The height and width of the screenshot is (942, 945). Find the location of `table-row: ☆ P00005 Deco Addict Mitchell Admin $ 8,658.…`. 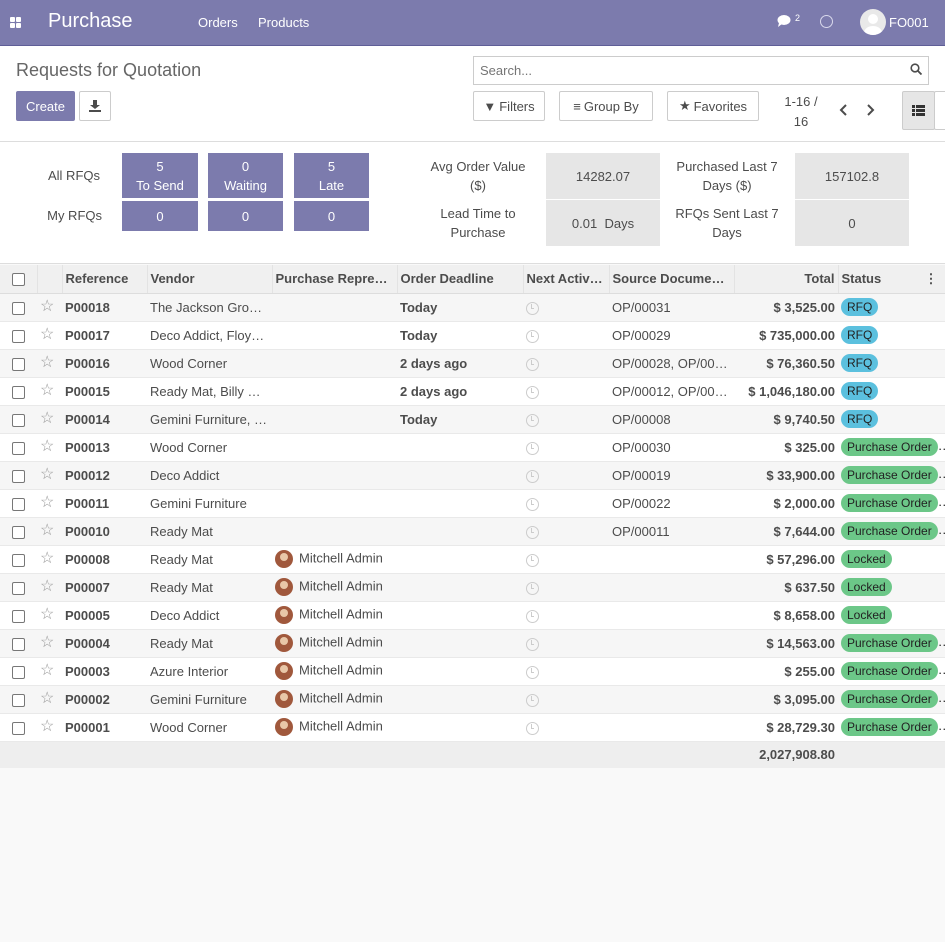

table-row: ☆ P00005 Deco Addict Mitchell Admin $ 8,658.… is located at coordinates (472, 615).